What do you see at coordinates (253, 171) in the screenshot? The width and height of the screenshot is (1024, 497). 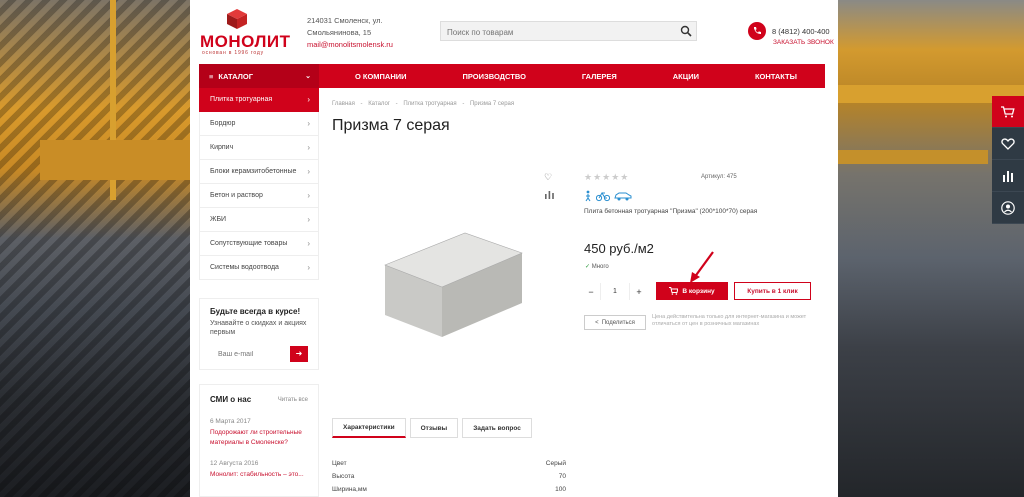 I see `sidebar-item-label: Блоки керамзитобетонные` at bounding box center [253, 171].